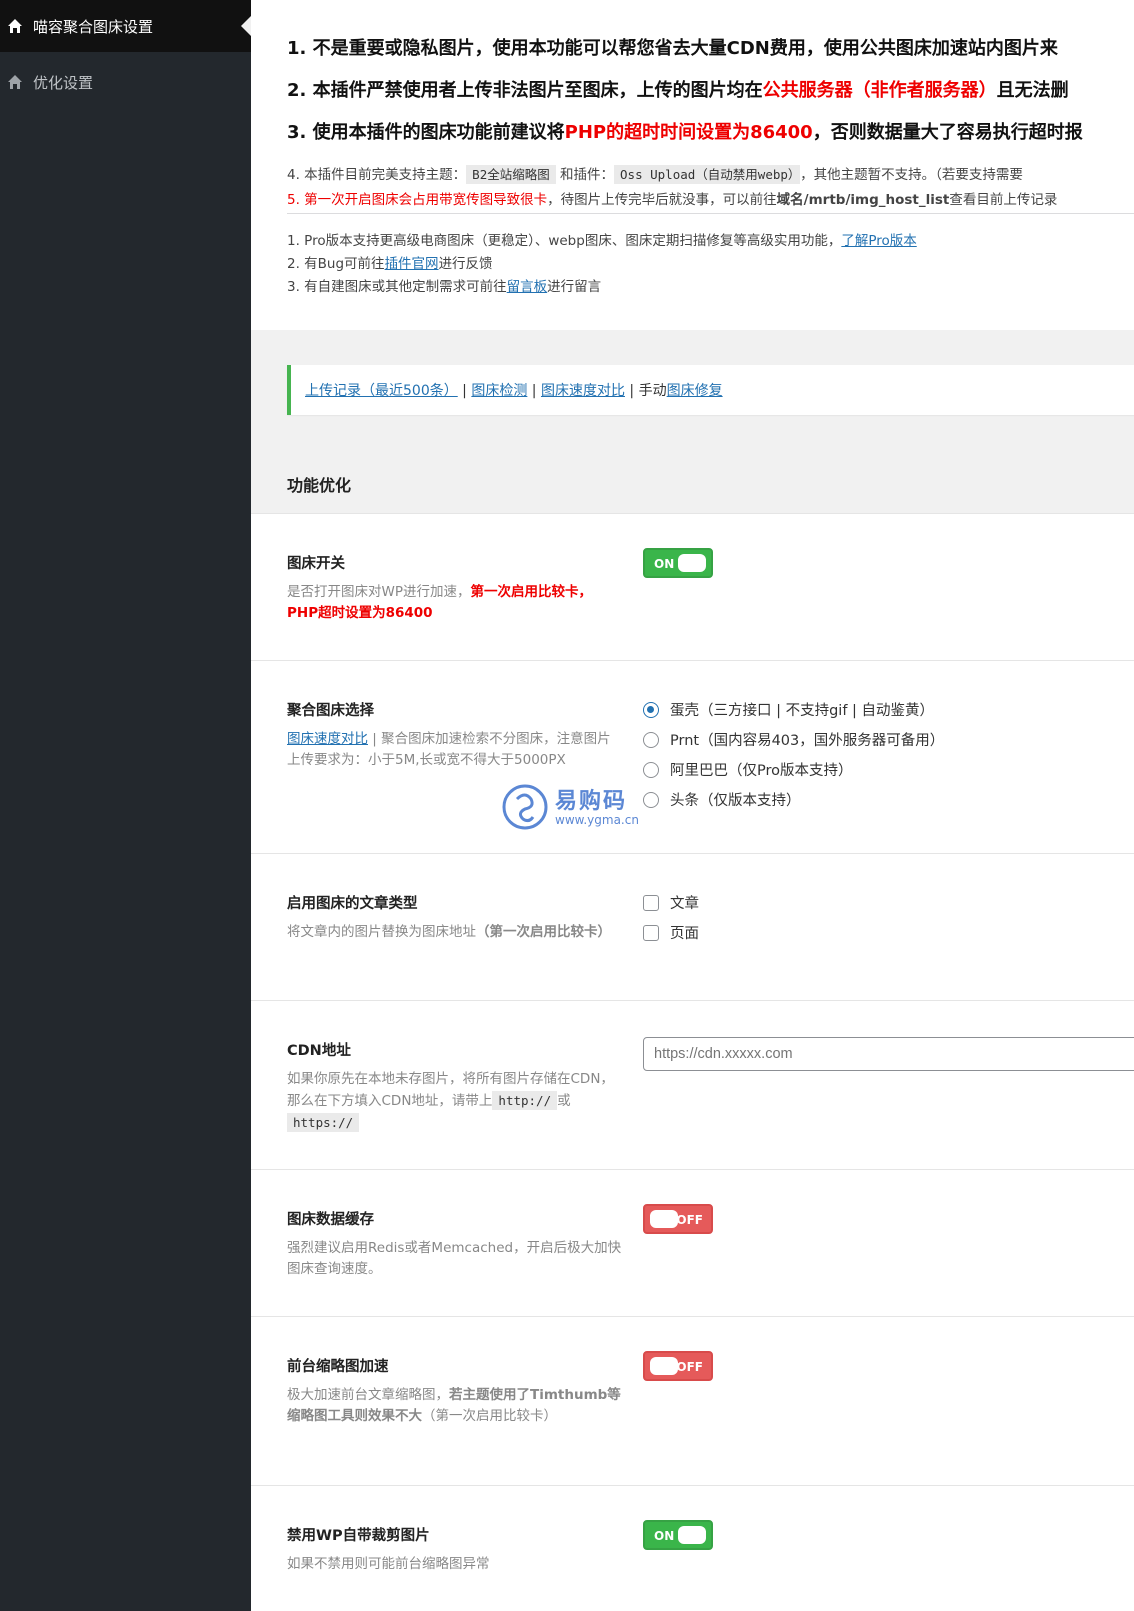 Image resolution: width=1134 pixels, height=1611 pixels. I want to click on host-option-prnt: Prnt（国内容易403，国外服务器可备用）, so click(793, 739).